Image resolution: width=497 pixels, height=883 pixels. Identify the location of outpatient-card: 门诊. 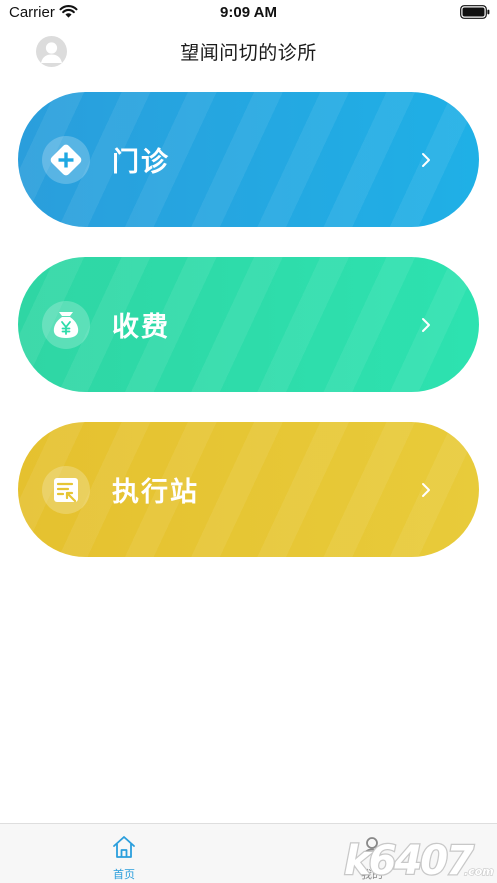
(248, 159).